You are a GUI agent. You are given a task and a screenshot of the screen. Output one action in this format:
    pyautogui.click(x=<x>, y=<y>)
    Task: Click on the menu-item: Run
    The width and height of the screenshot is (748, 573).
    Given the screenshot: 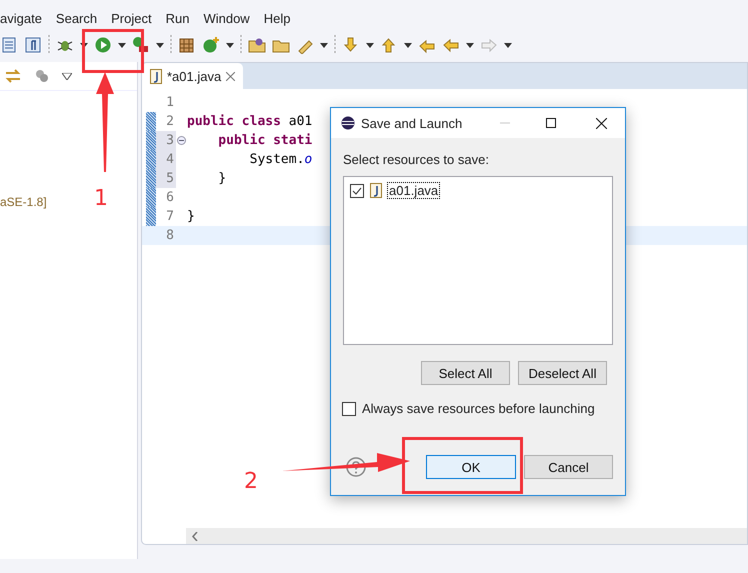 What is the action you would take?
    pyautogui.click(x=178, y=18)
    